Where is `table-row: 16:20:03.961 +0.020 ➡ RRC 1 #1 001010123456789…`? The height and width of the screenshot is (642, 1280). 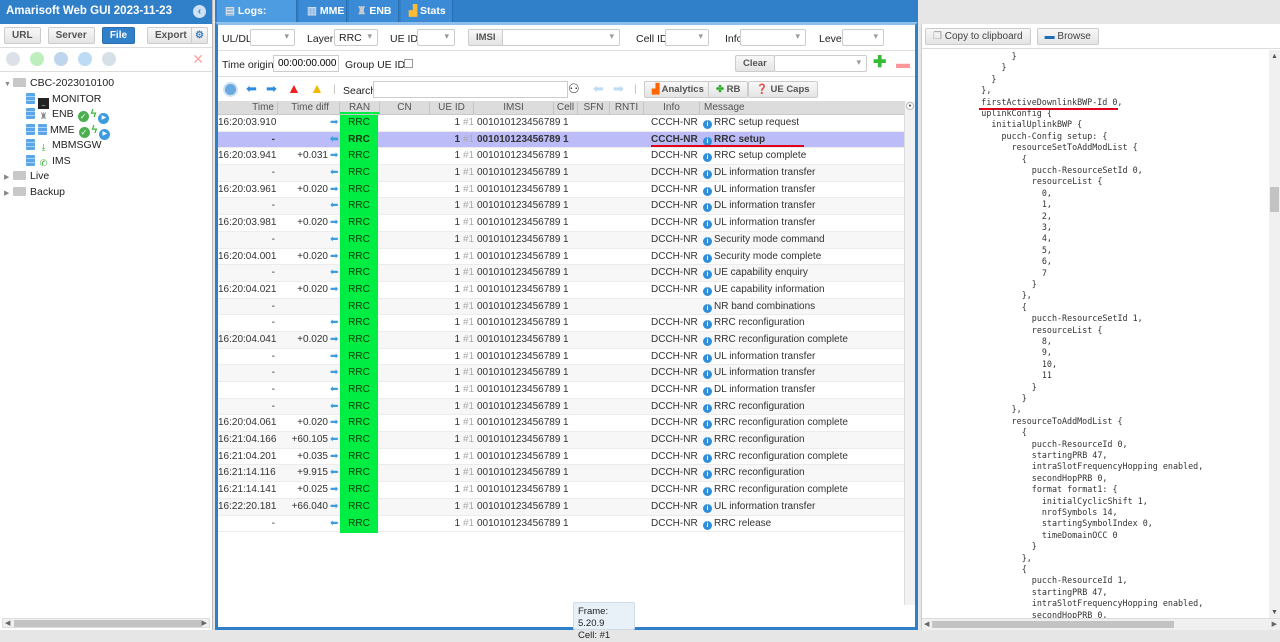
table-row: 16:20:03.961 +0.020 ➡ RRC 1 #1 001010123456789… is located at coordinates (561, 190).